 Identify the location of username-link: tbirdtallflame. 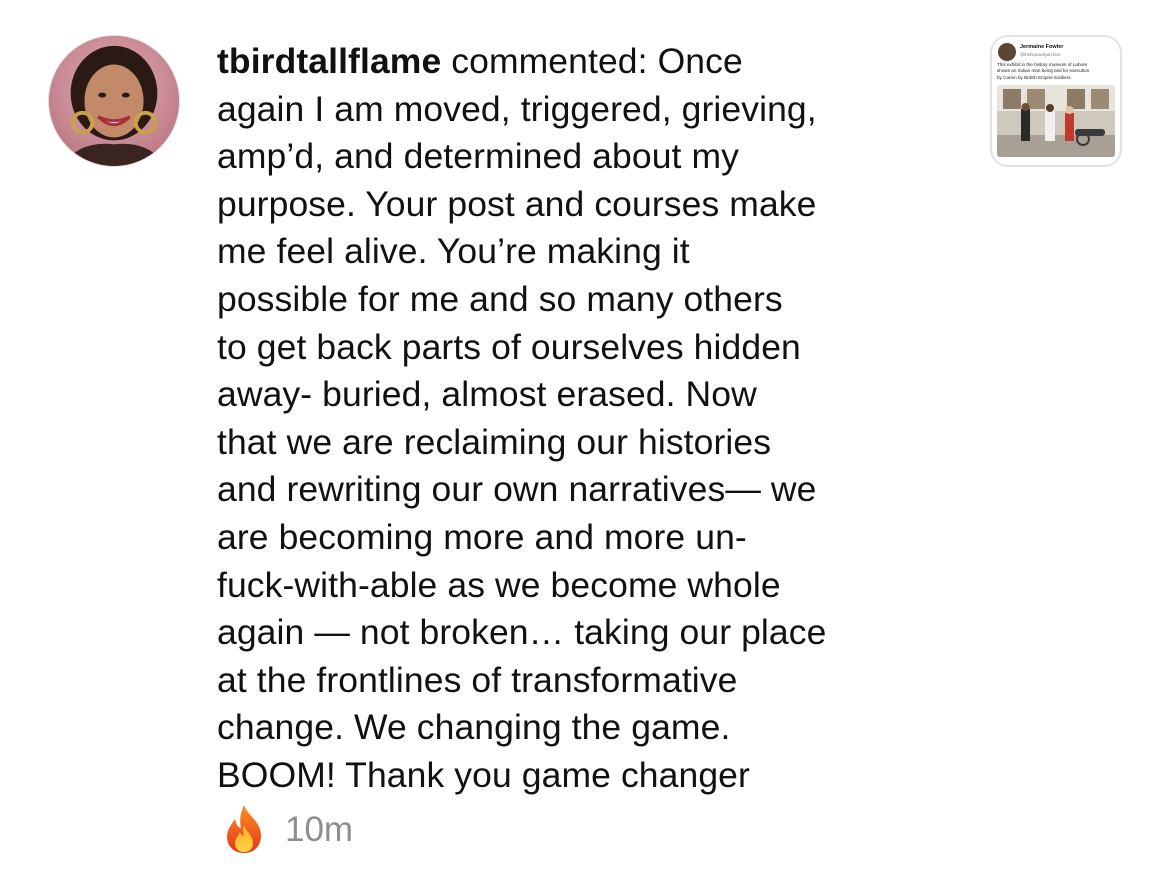
(329, 61).